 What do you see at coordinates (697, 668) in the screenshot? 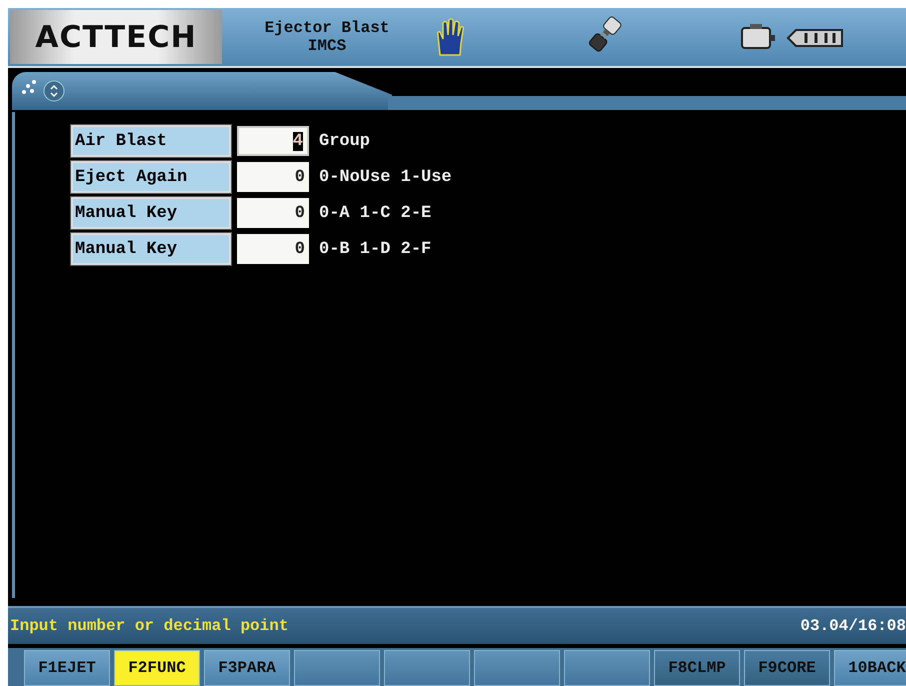
I see `function-key: F8CLMP` at bounding box center [697, 668].